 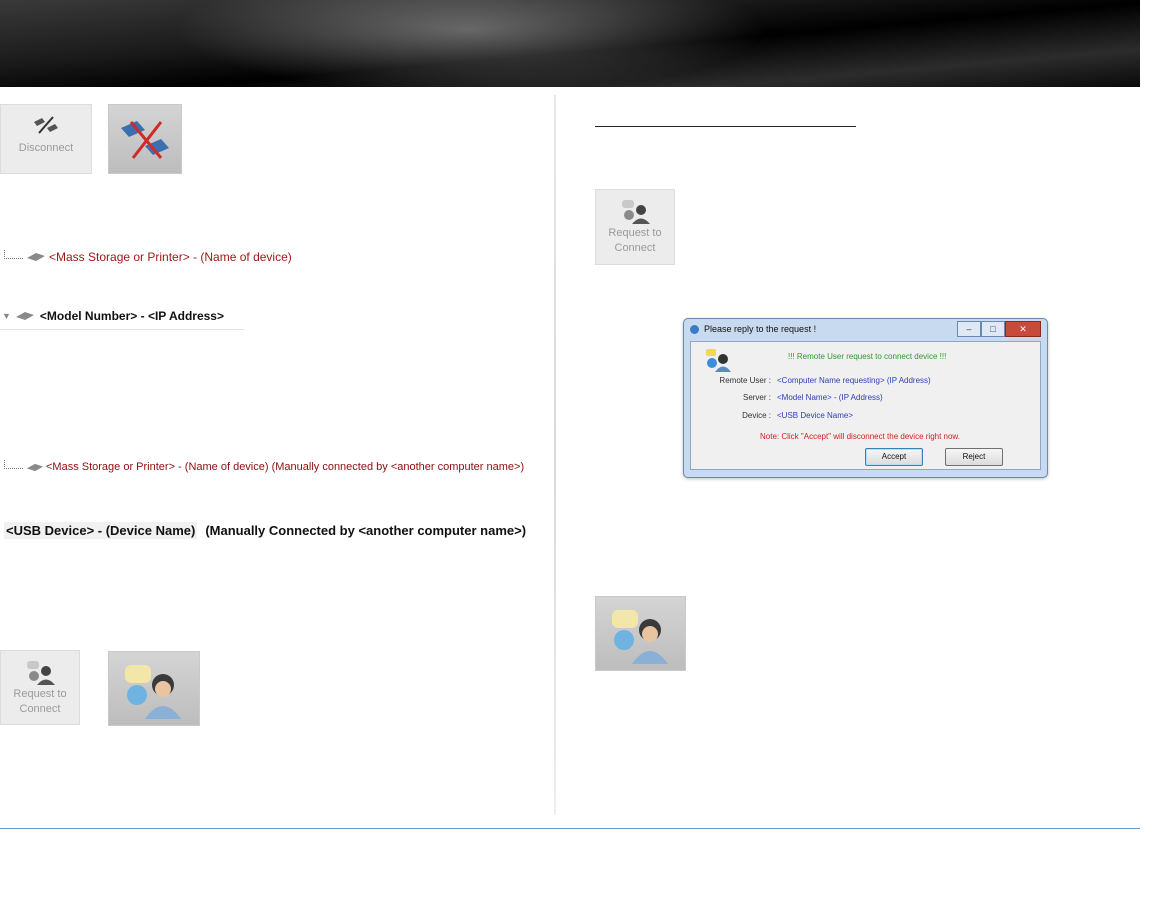 I want to click on tree-item-server: ▼ <Model Number> - <IP Address>, so click(x=113, y=316).